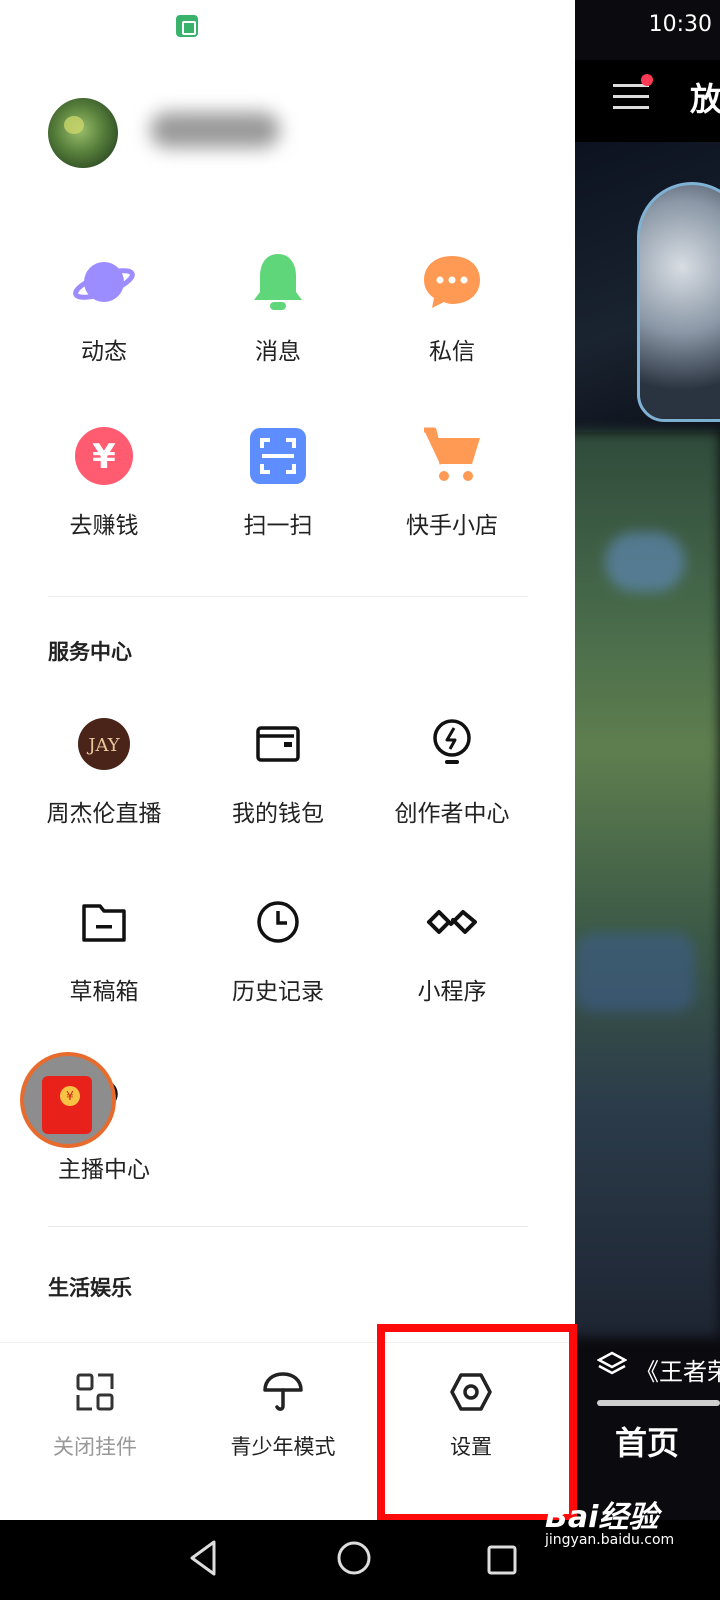  I want to click on jay-logo-icon: JAY, so click(104, 744).